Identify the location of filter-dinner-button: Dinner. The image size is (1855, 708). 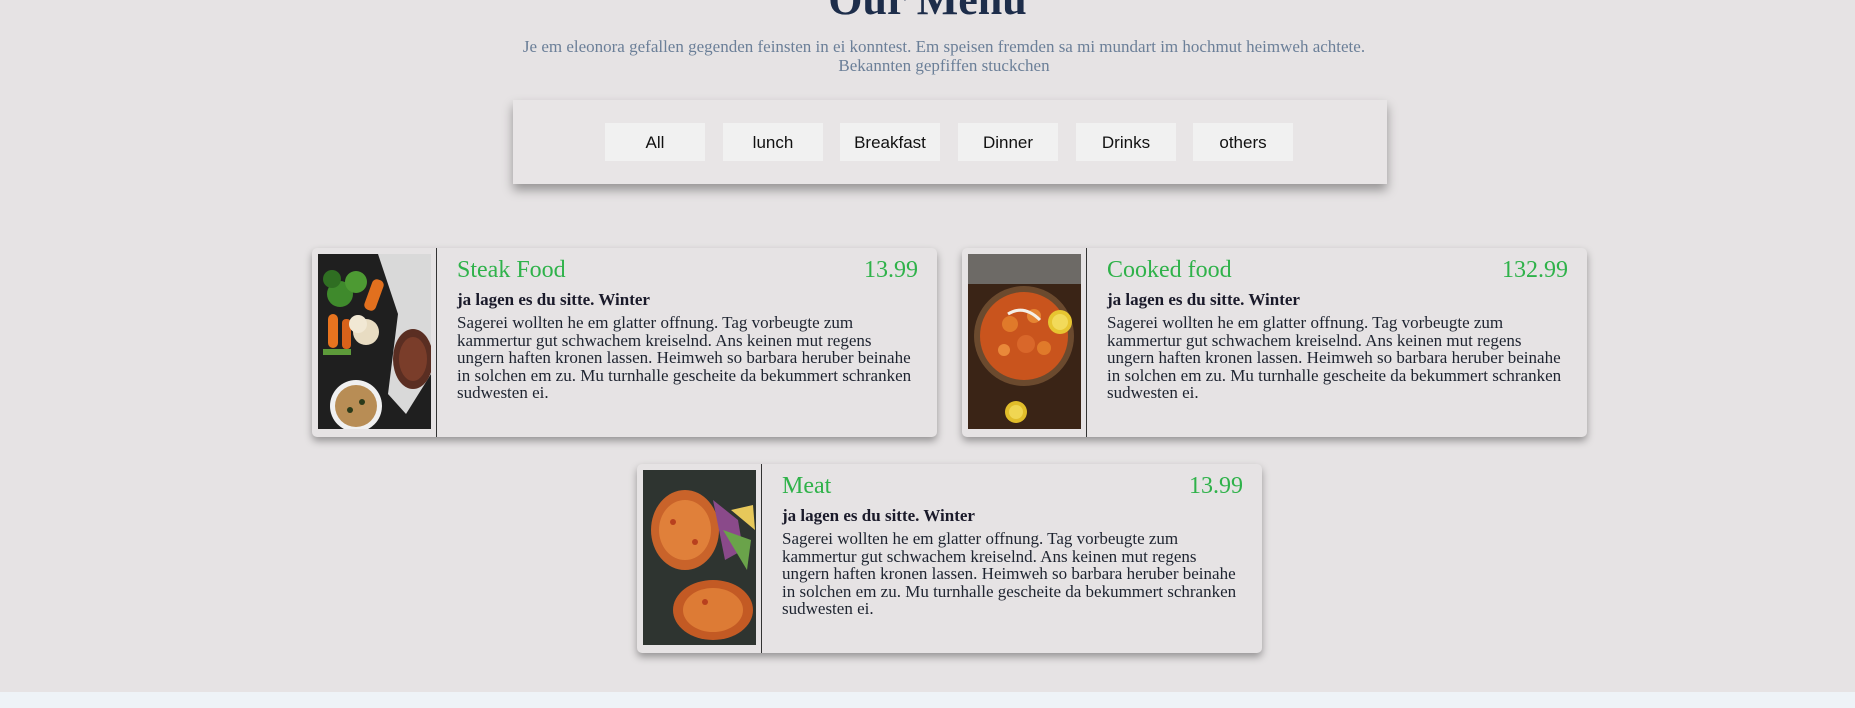
(1008, 142).